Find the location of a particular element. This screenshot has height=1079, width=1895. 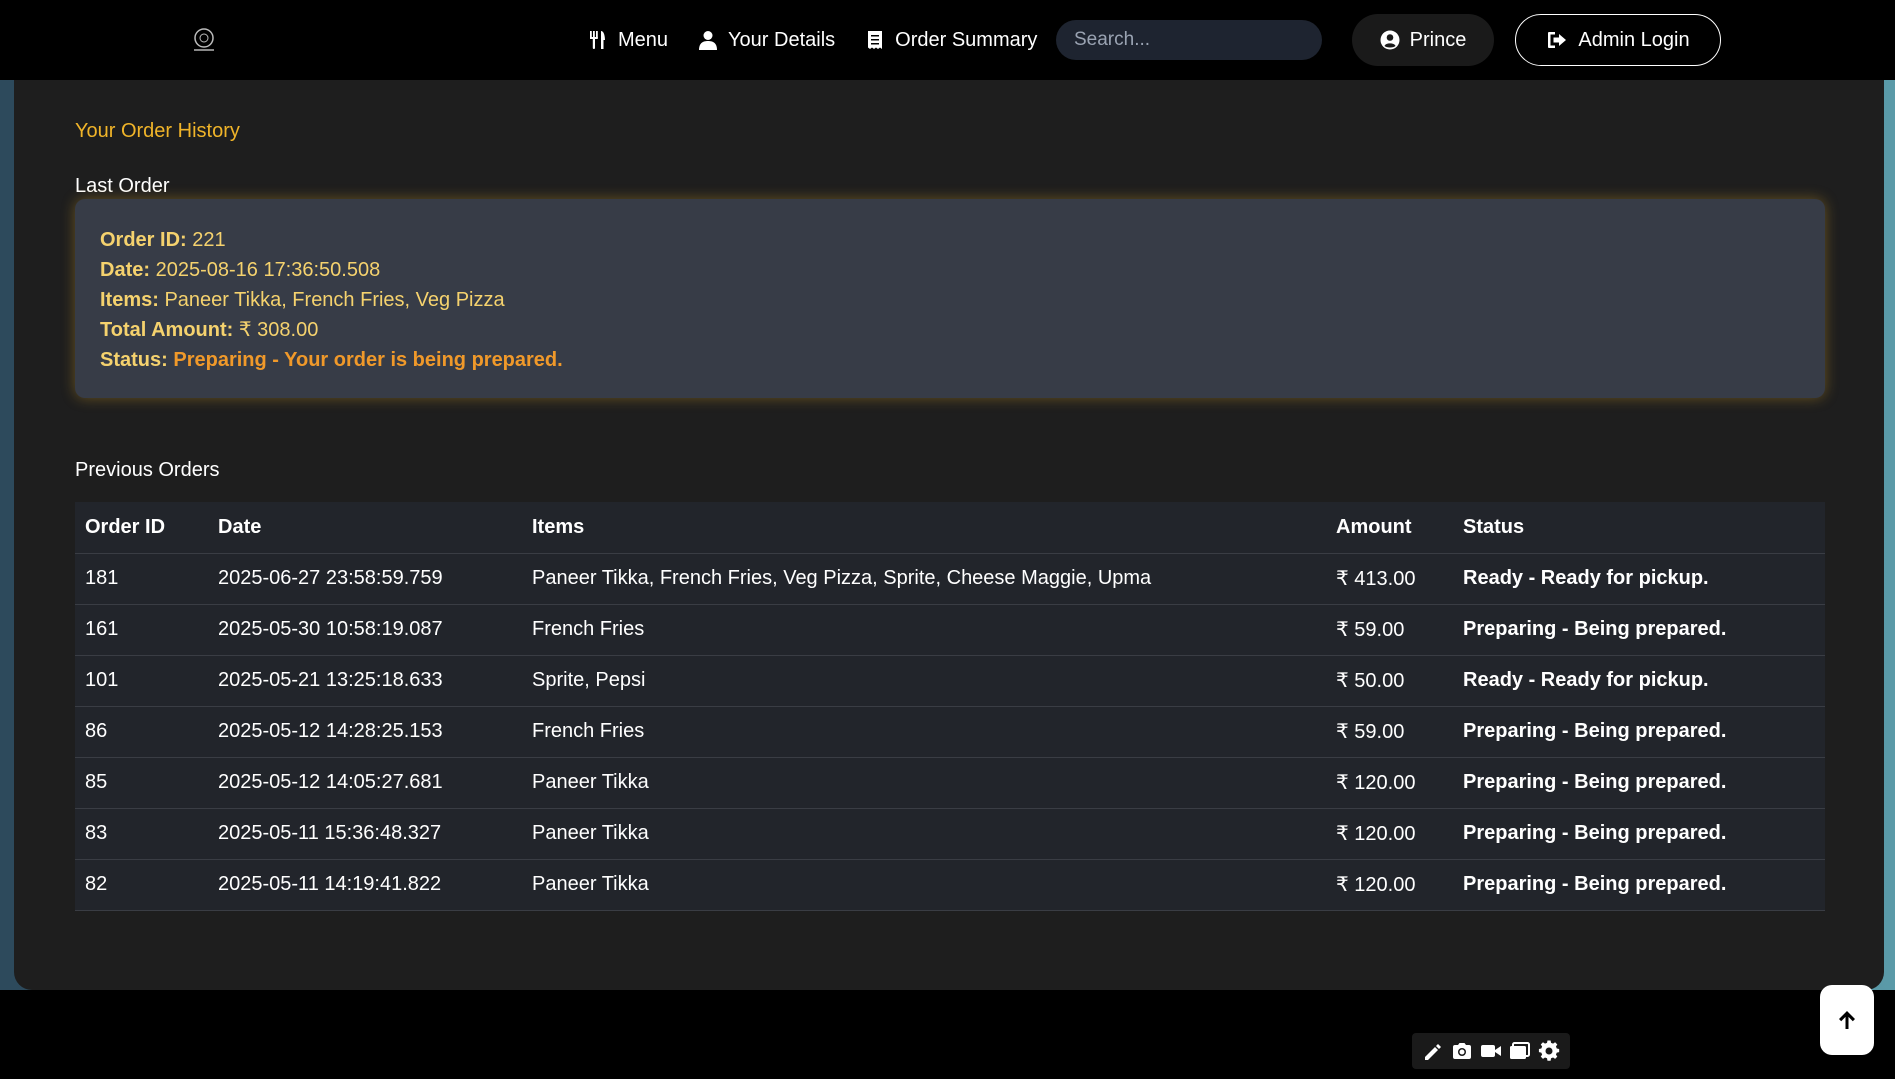

previous-orders-heading: Previous Orders is located at coordinates (147, 470).